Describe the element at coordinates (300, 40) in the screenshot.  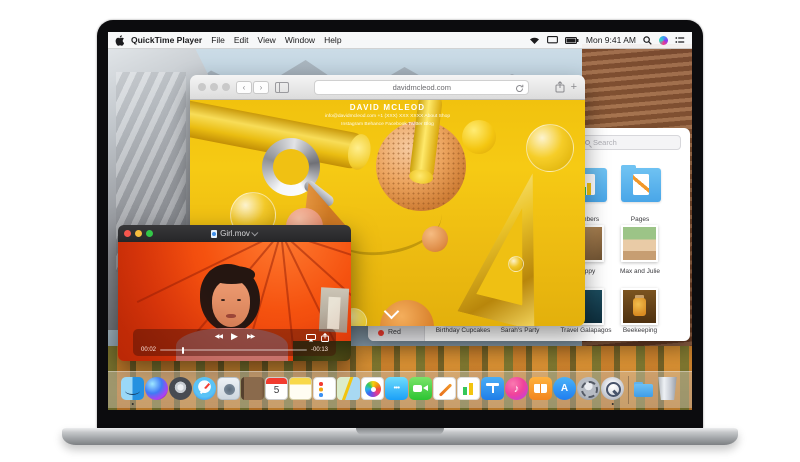
I see `menu-window: Window` at that location.